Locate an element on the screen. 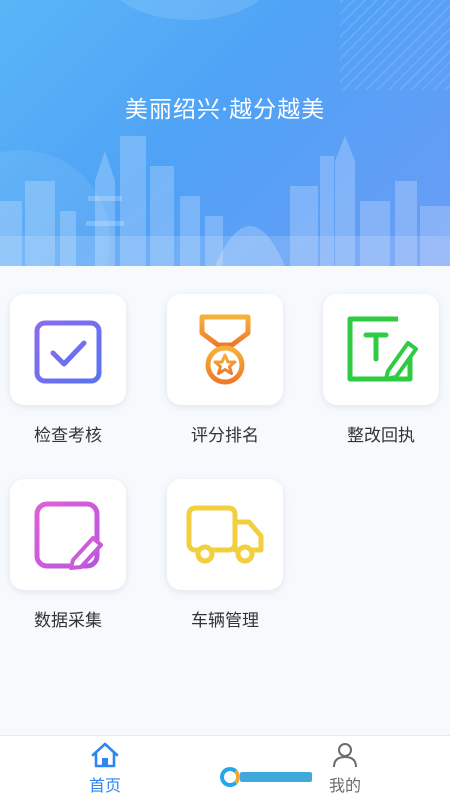 This screenshot has width=450, height=800. menu-item-rectification: 整改回执 is located at coordinates (376, 356).